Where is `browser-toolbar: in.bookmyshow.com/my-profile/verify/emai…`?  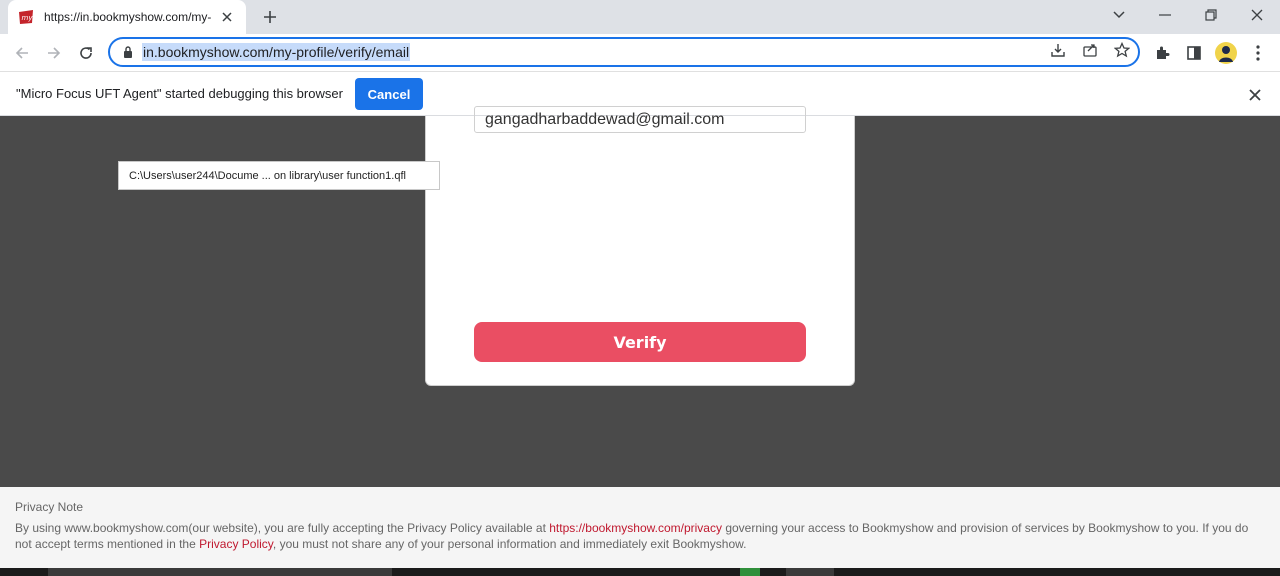
browser-toolbar: in.bookmyshow.com/my-profile/verify/emai… is located at coordinates (640, 52).